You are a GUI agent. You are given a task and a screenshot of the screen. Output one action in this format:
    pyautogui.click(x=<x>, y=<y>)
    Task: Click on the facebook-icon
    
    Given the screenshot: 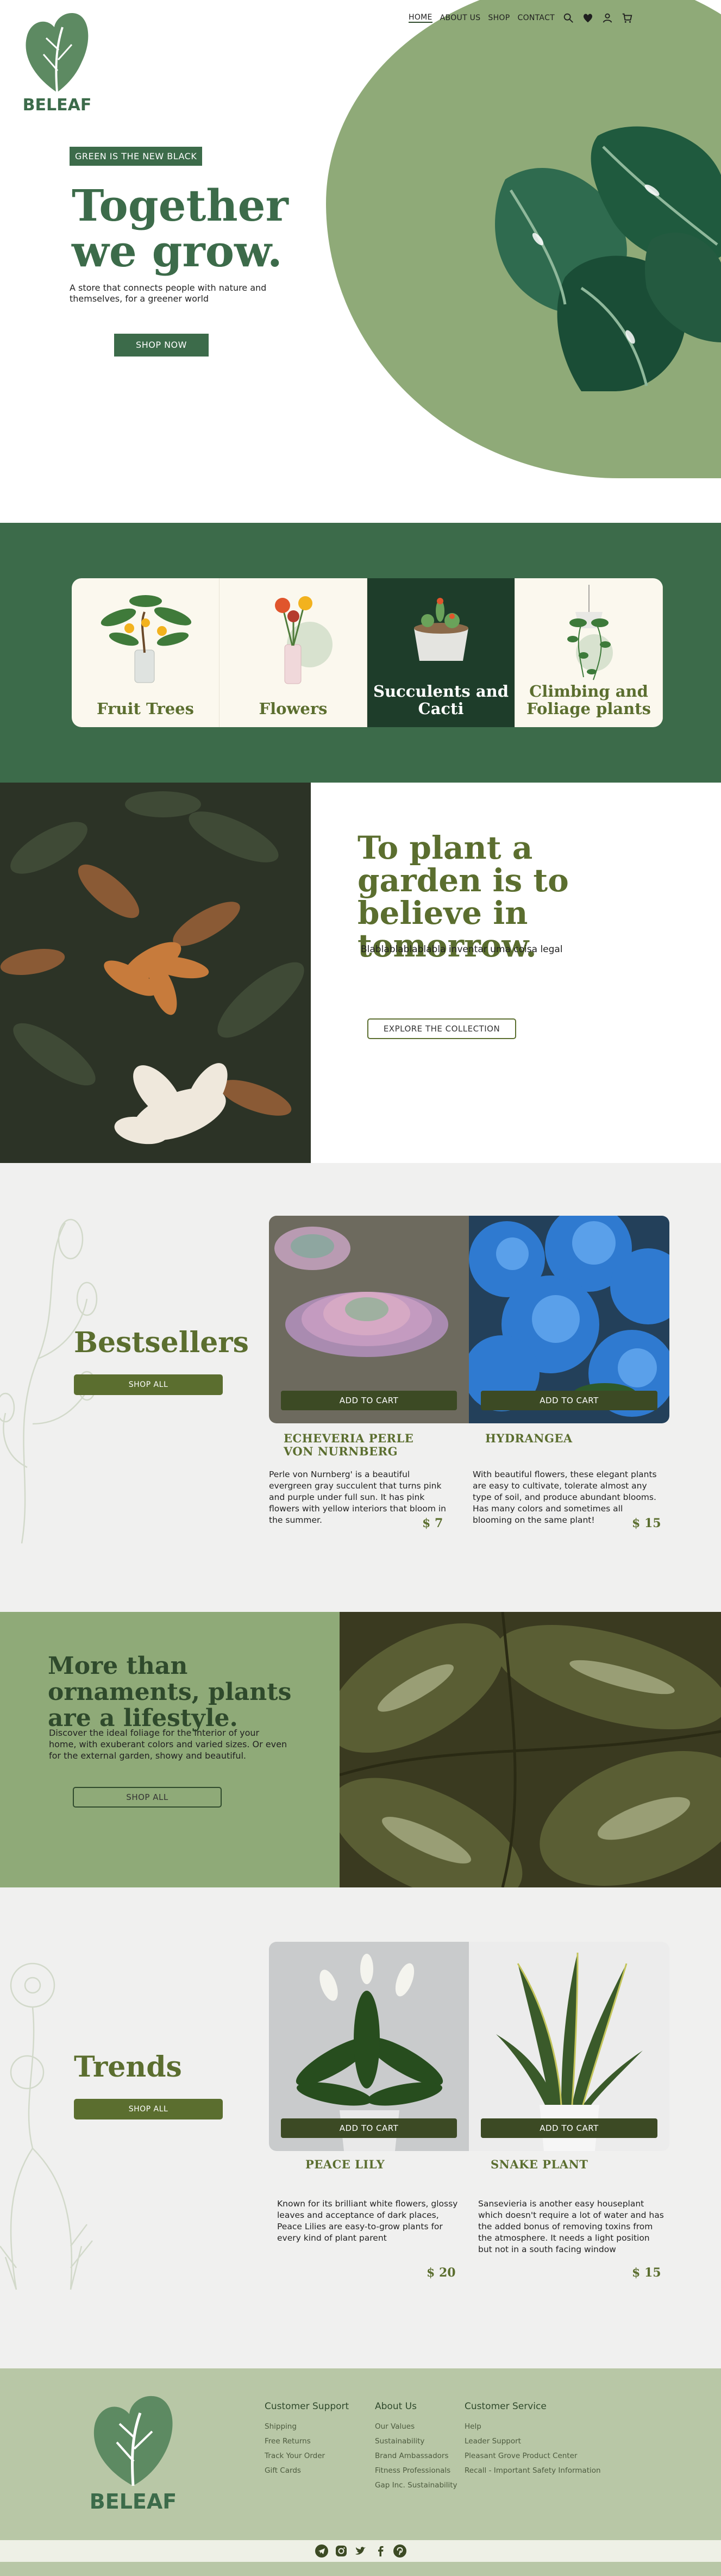 What is the action you would take?
    pyautogui.click(x=380, y=2551)
    